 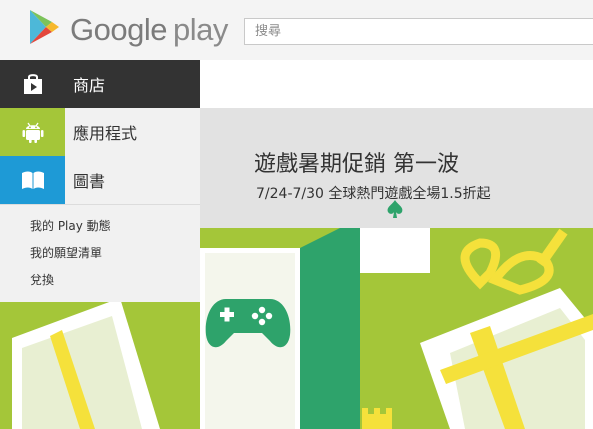 I want to click on promo-title: 遊戲暑期促銷 第一波, so click(x=356, y=164).